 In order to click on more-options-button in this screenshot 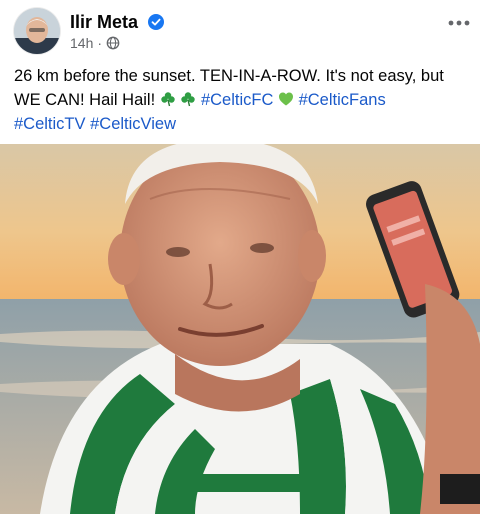, I will do `click(459, 23)`.